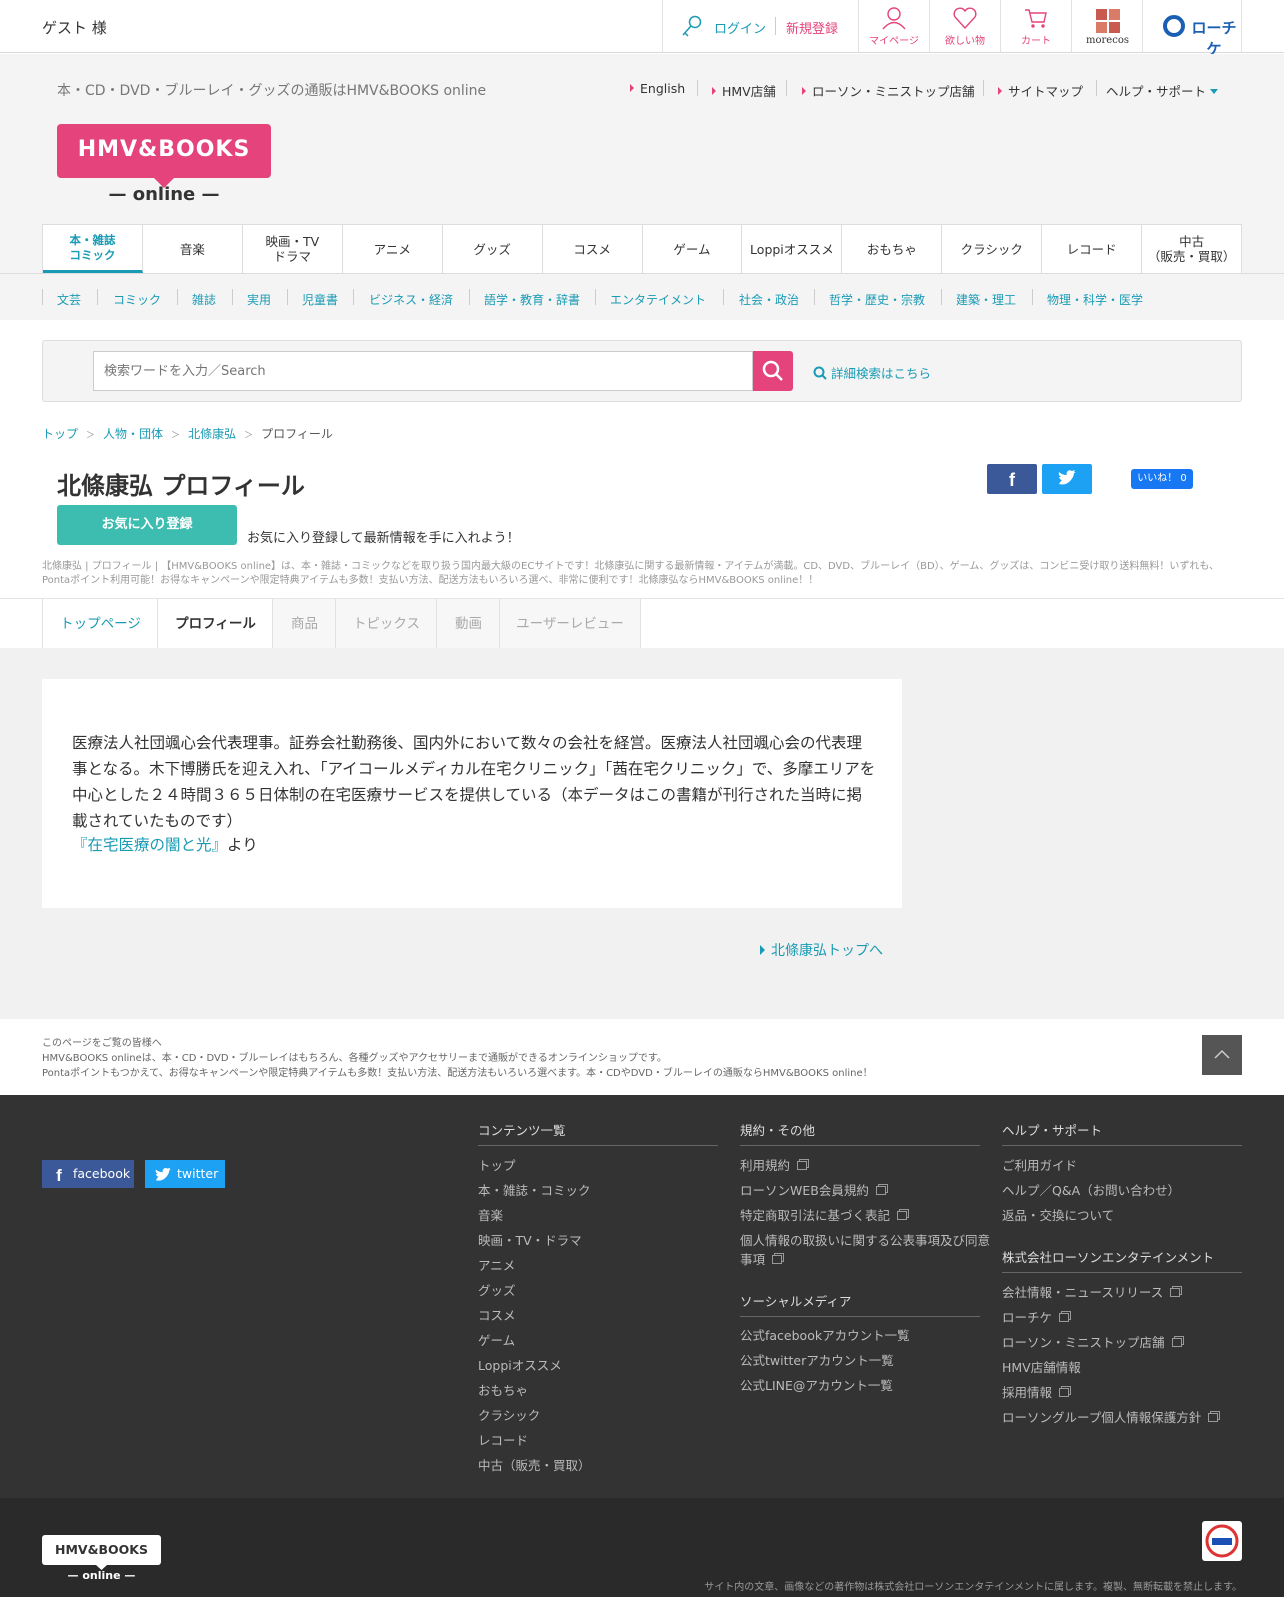 Image resolution: width=1284 pixels, height=1597 pixels. I want to click on nav-anime: アニメ, so click(393, 249).